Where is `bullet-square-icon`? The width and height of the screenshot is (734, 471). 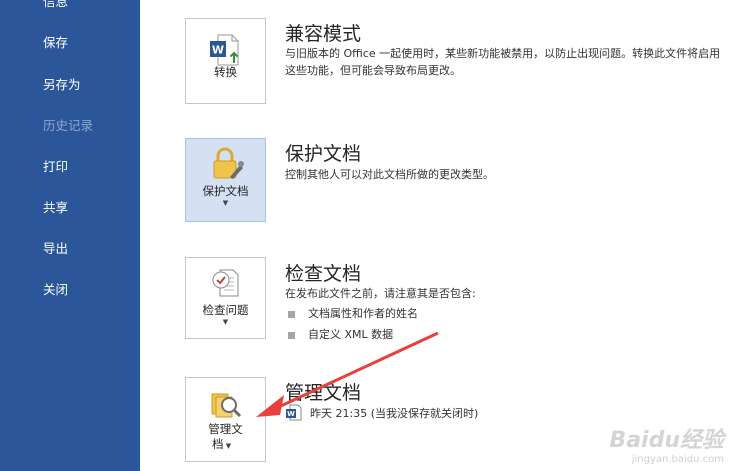 bullet-square-icon is located at coordinates (291, 314).